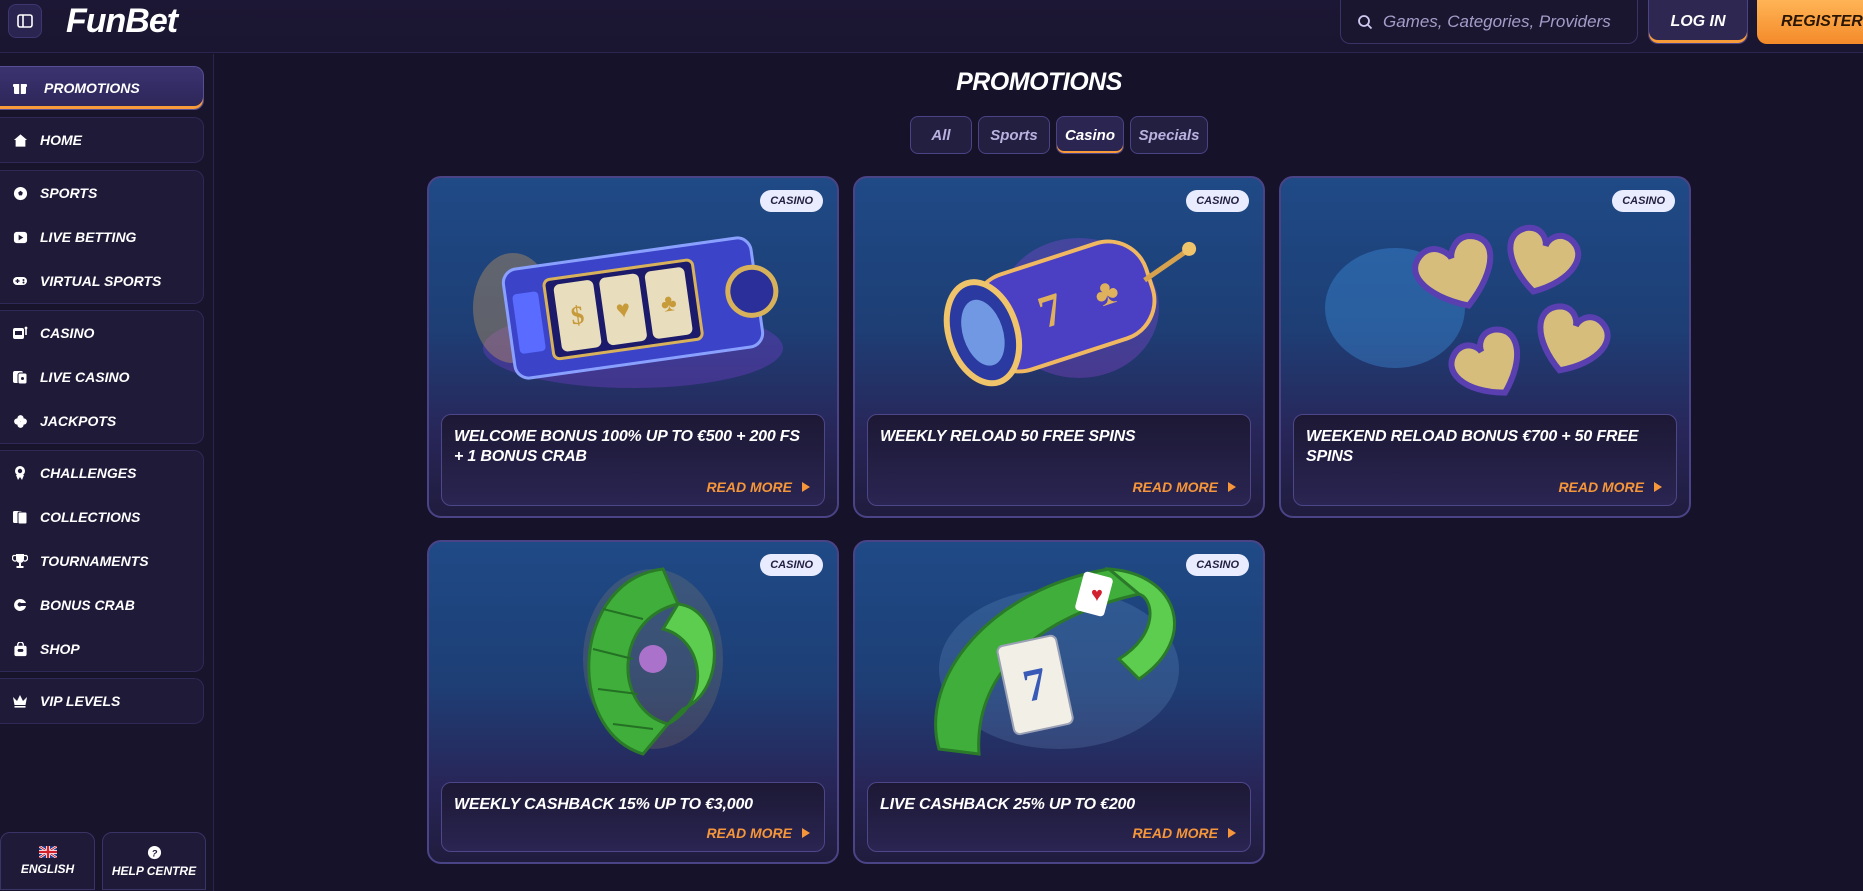 The width and height of the screenshot is (1863, 891). What do you see at coordinates (154, 852) in the screenshot?
I see `help-icon: ?` at bounding box center [154, 852].